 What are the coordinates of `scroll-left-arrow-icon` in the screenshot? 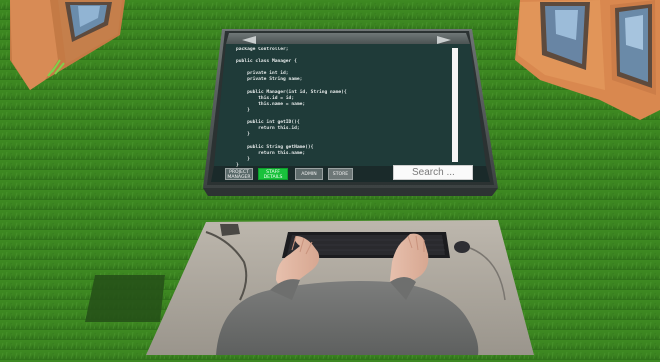 It's located at (249, 40).